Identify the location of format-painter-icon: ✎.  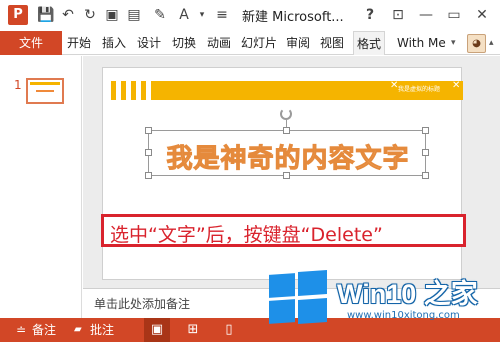
(160, 15).